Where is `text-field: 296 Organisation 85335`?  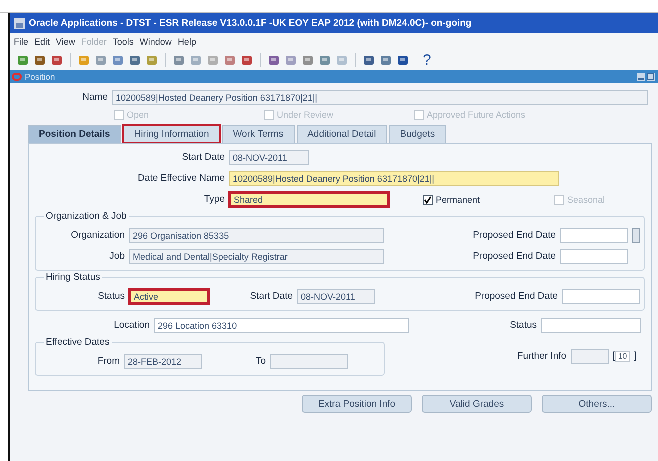
text-field: 296 Organisation 85335 is located at coordinates (256, 235).